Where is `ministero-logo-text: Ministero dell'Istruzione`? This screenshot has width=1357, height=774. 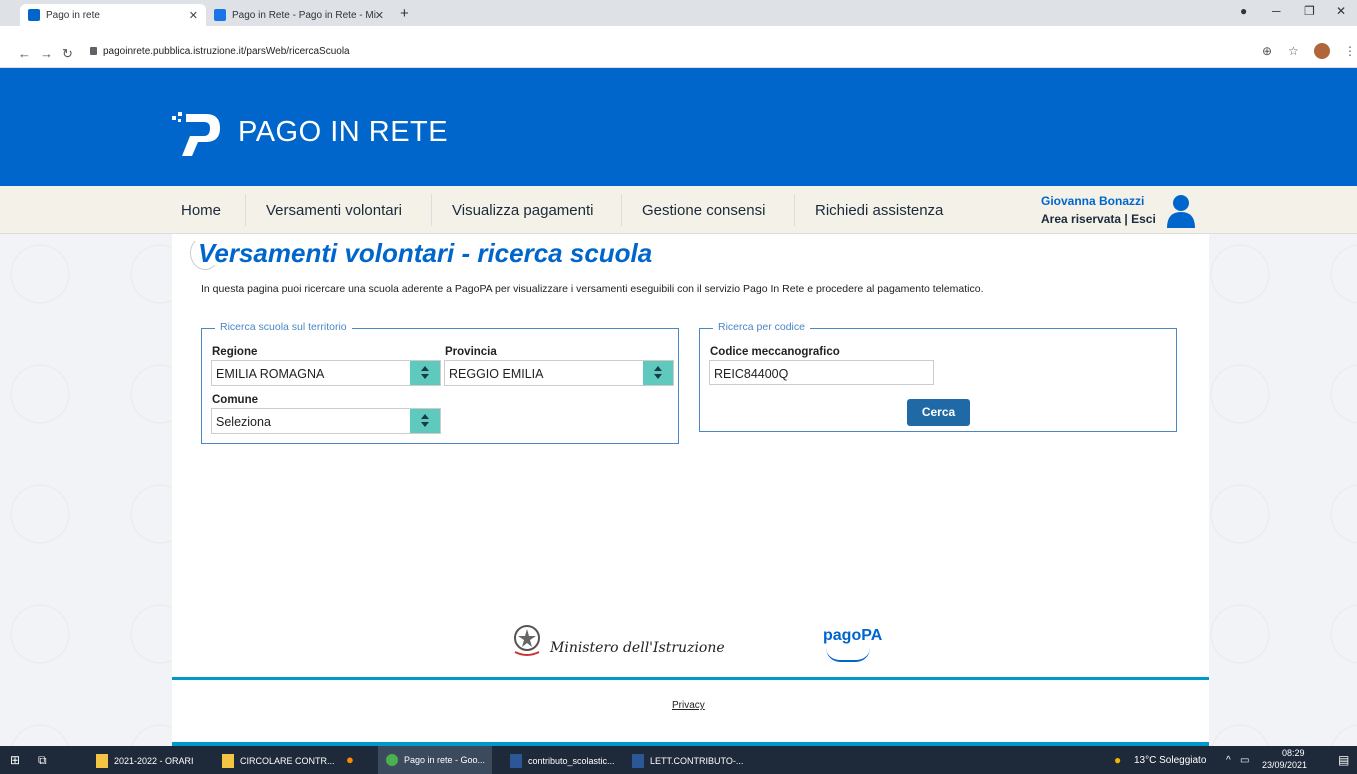
ministero-logo-text: Ministero dell'Istruzione is located at coordinates (637, 648).